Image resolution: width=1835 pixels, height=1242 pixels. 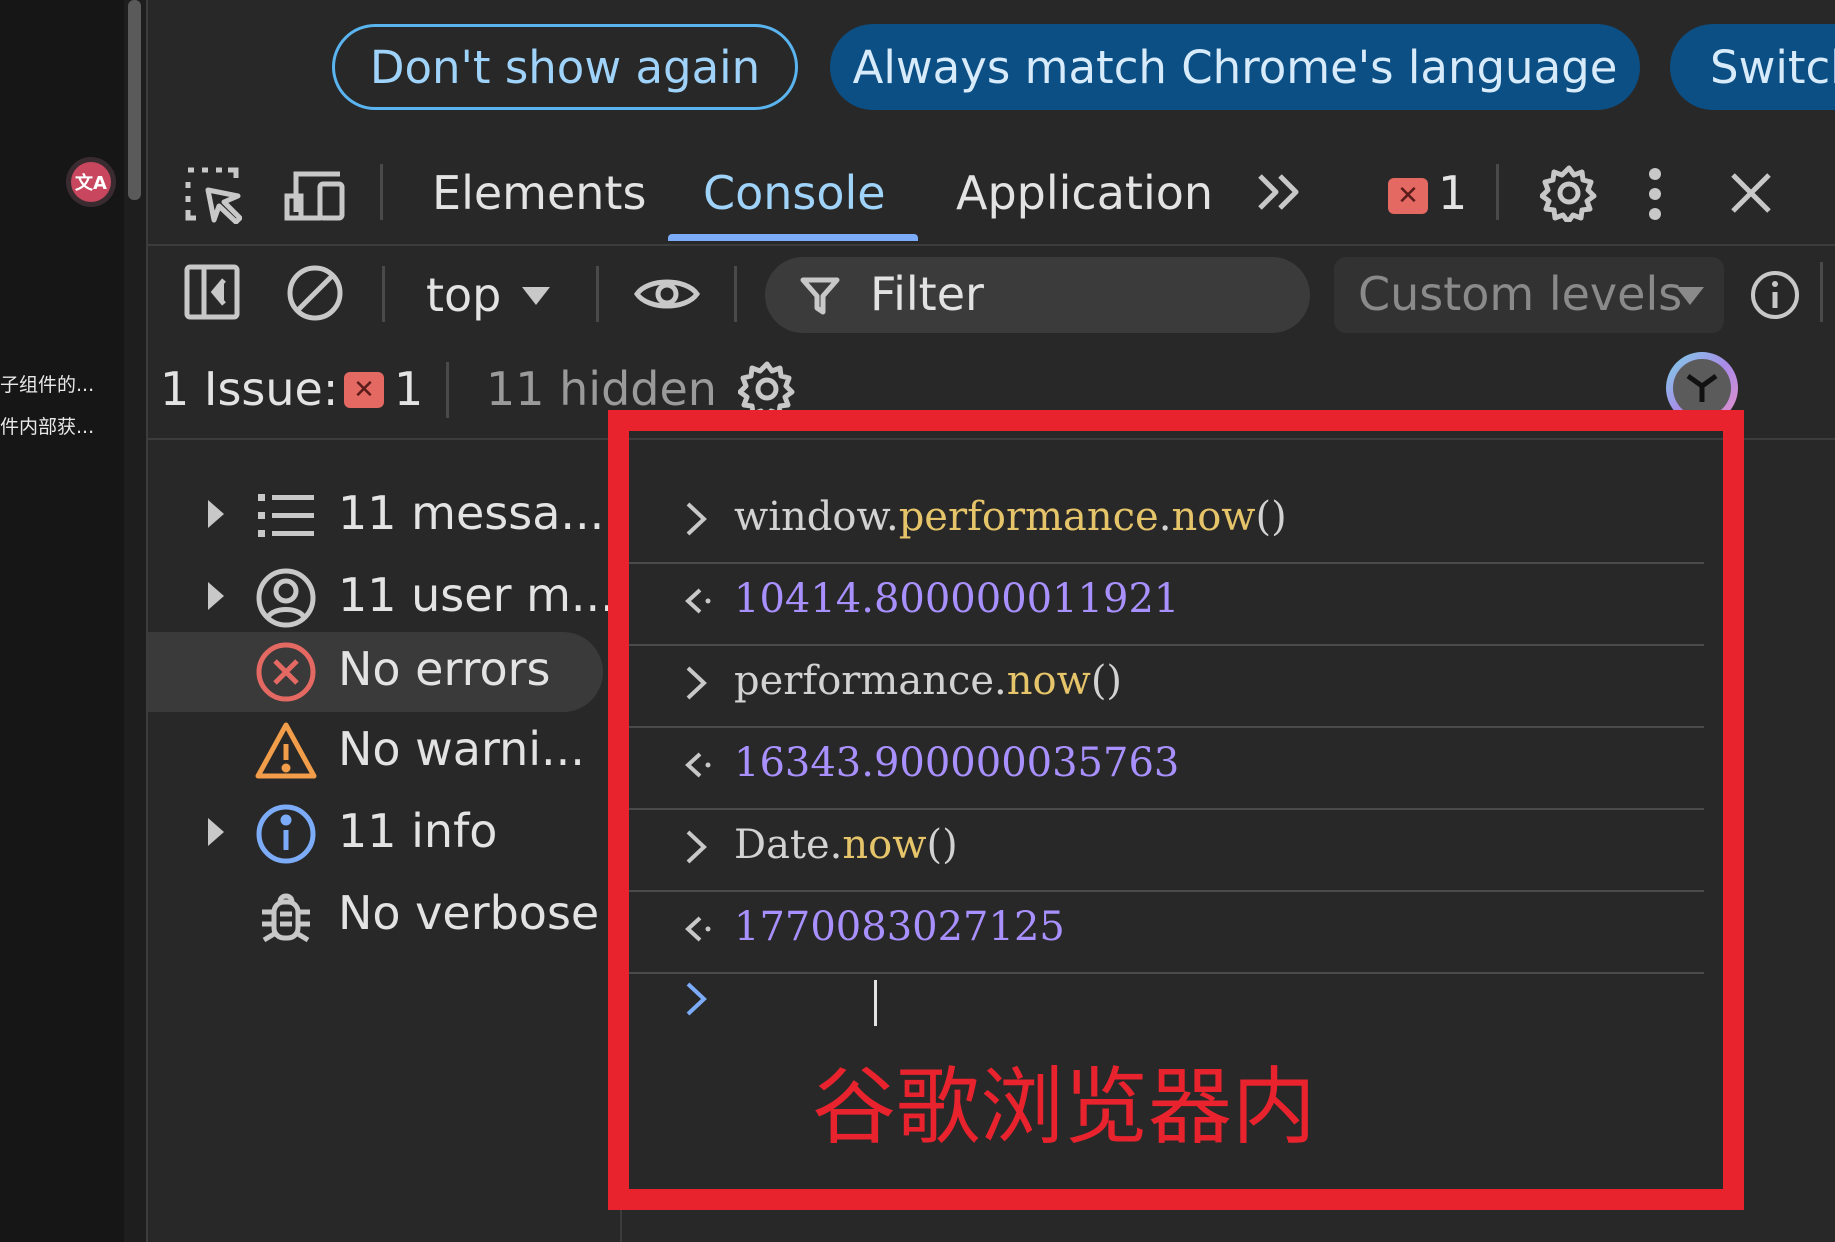 What do you see at coordinates (286, 516) in the screenshot?
I see `list-icon` at bounding box center [286, 516].